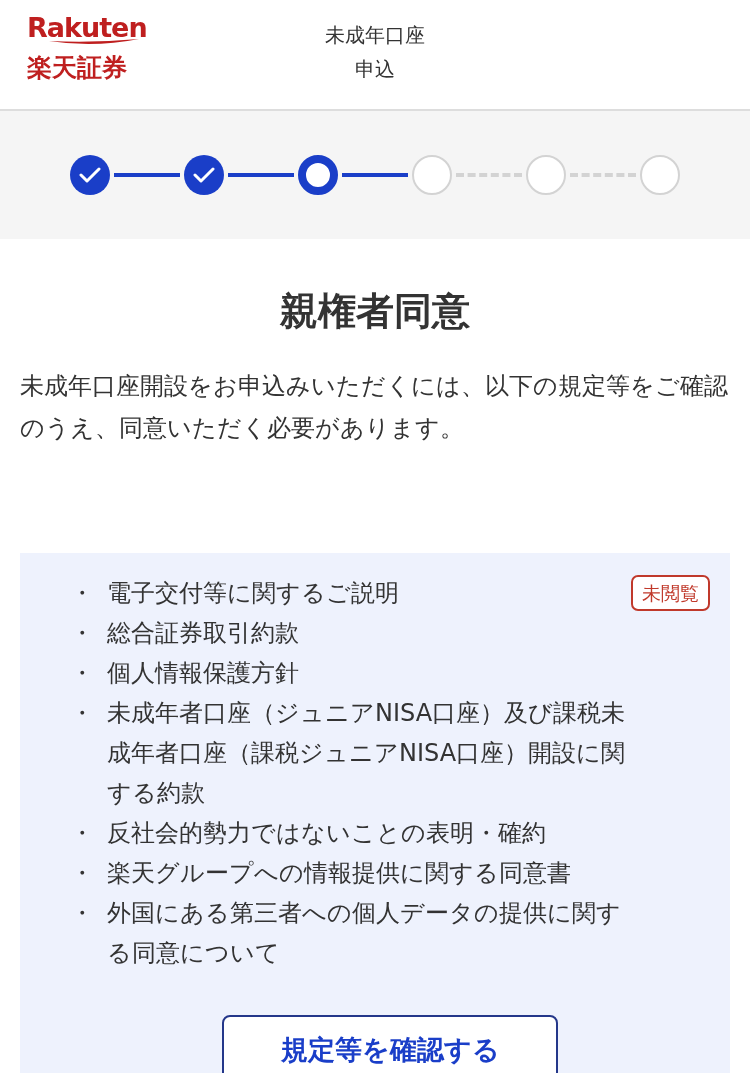  Describe the element at coordinates (374, 407) in the screenshot. I see `intro-text: 未成年口座開設をお申込みいただくには、以下の規定等をご確認のうえ、同意いただく必要があります。` at that location.